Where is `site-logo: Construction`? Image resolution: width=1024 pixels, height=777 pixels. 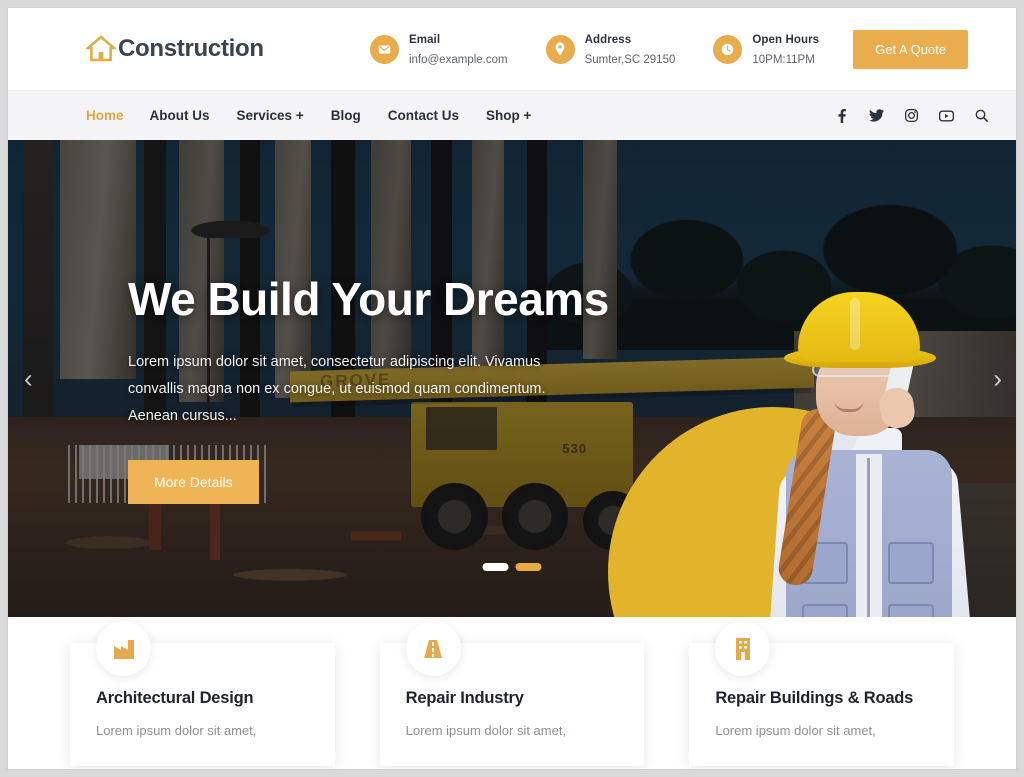 site-logo: Construction is located at coordinates (174, 49).